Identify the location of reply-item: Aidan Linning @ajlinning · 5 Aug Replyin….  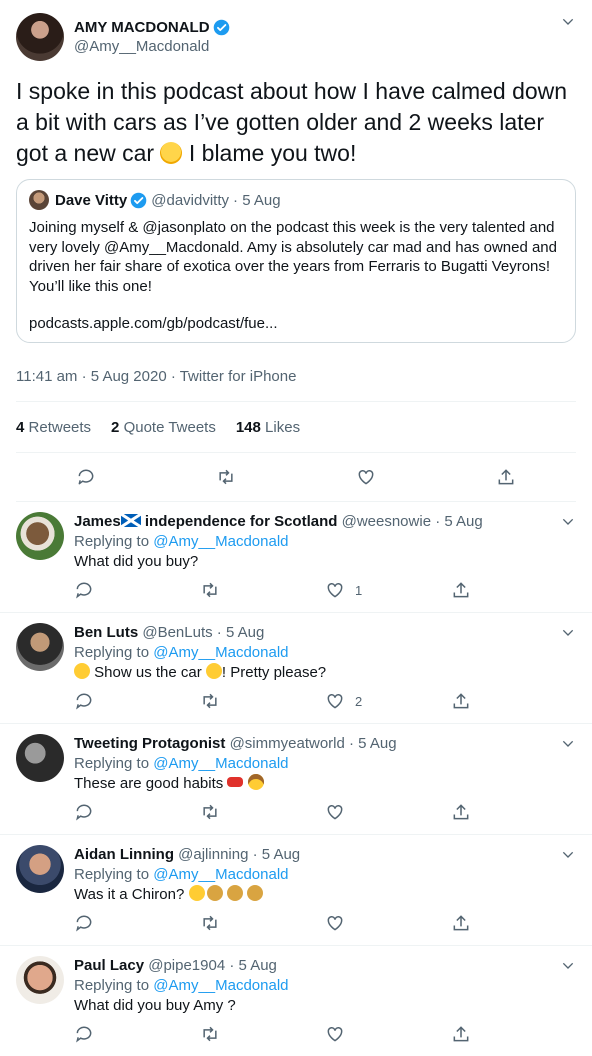
(296, 890).